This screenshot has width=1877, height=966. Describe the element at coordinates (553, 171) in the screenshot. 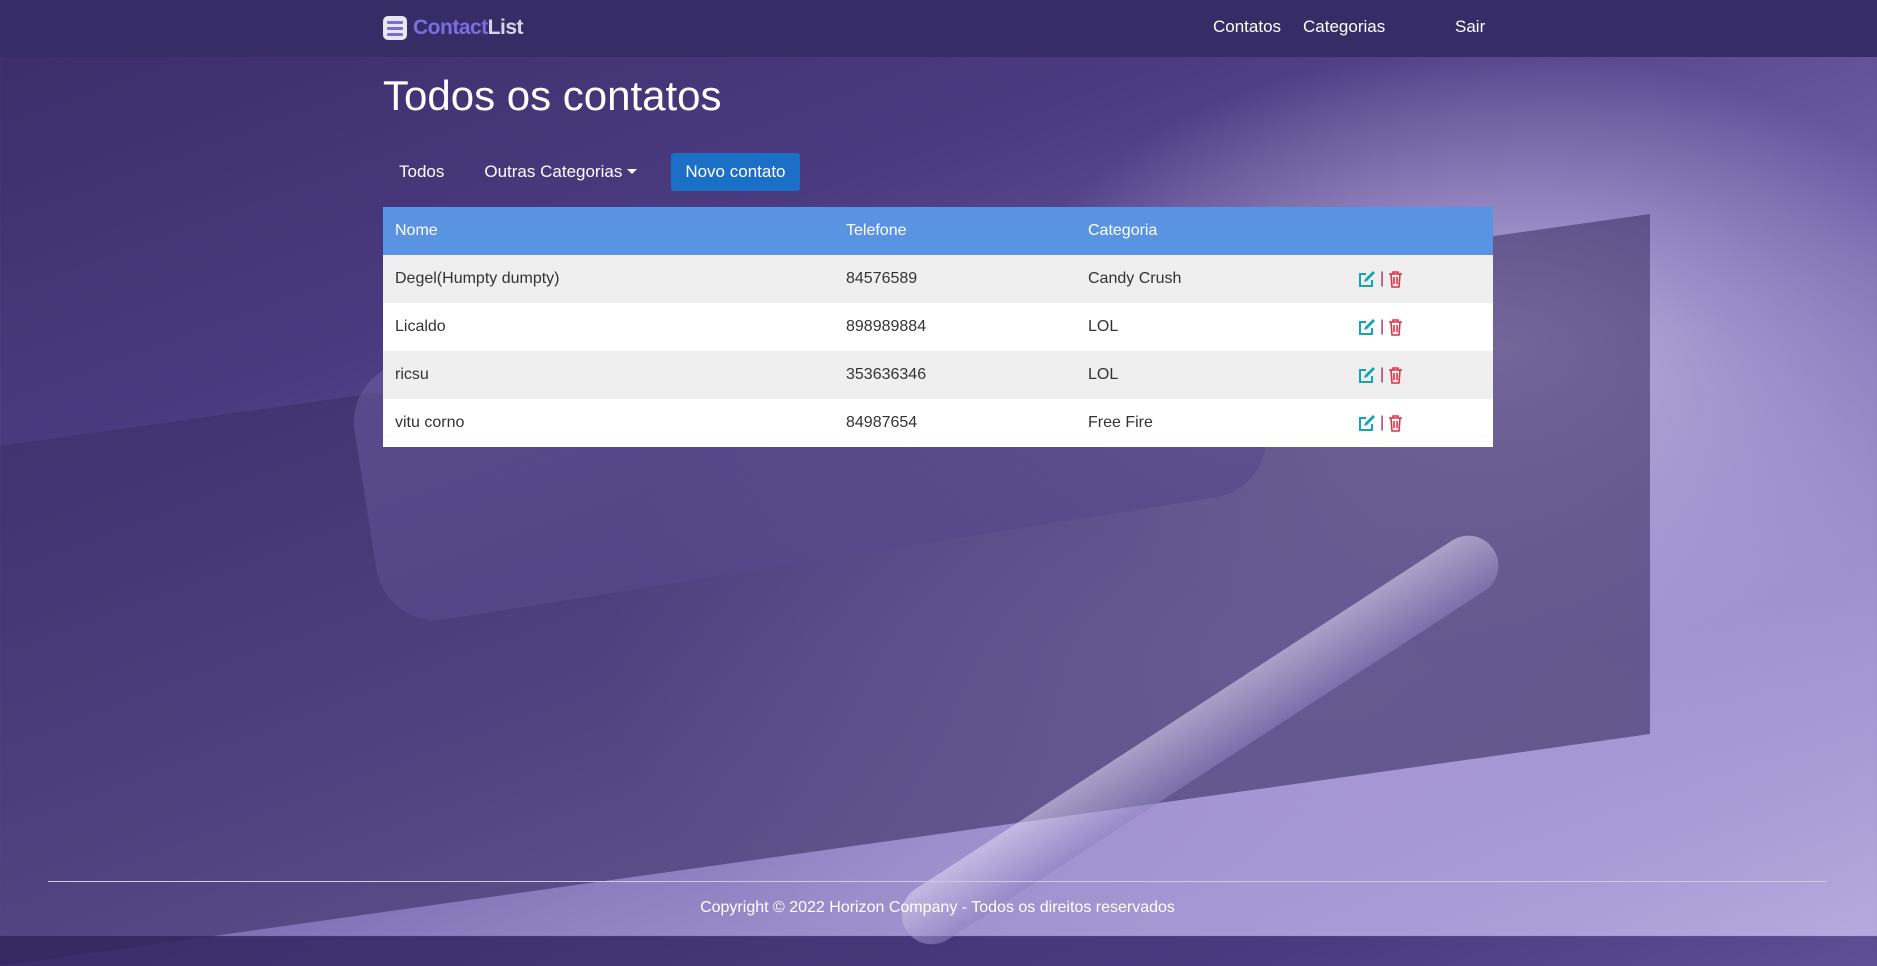

I see `filter-label: Outras Categorias` at that location.